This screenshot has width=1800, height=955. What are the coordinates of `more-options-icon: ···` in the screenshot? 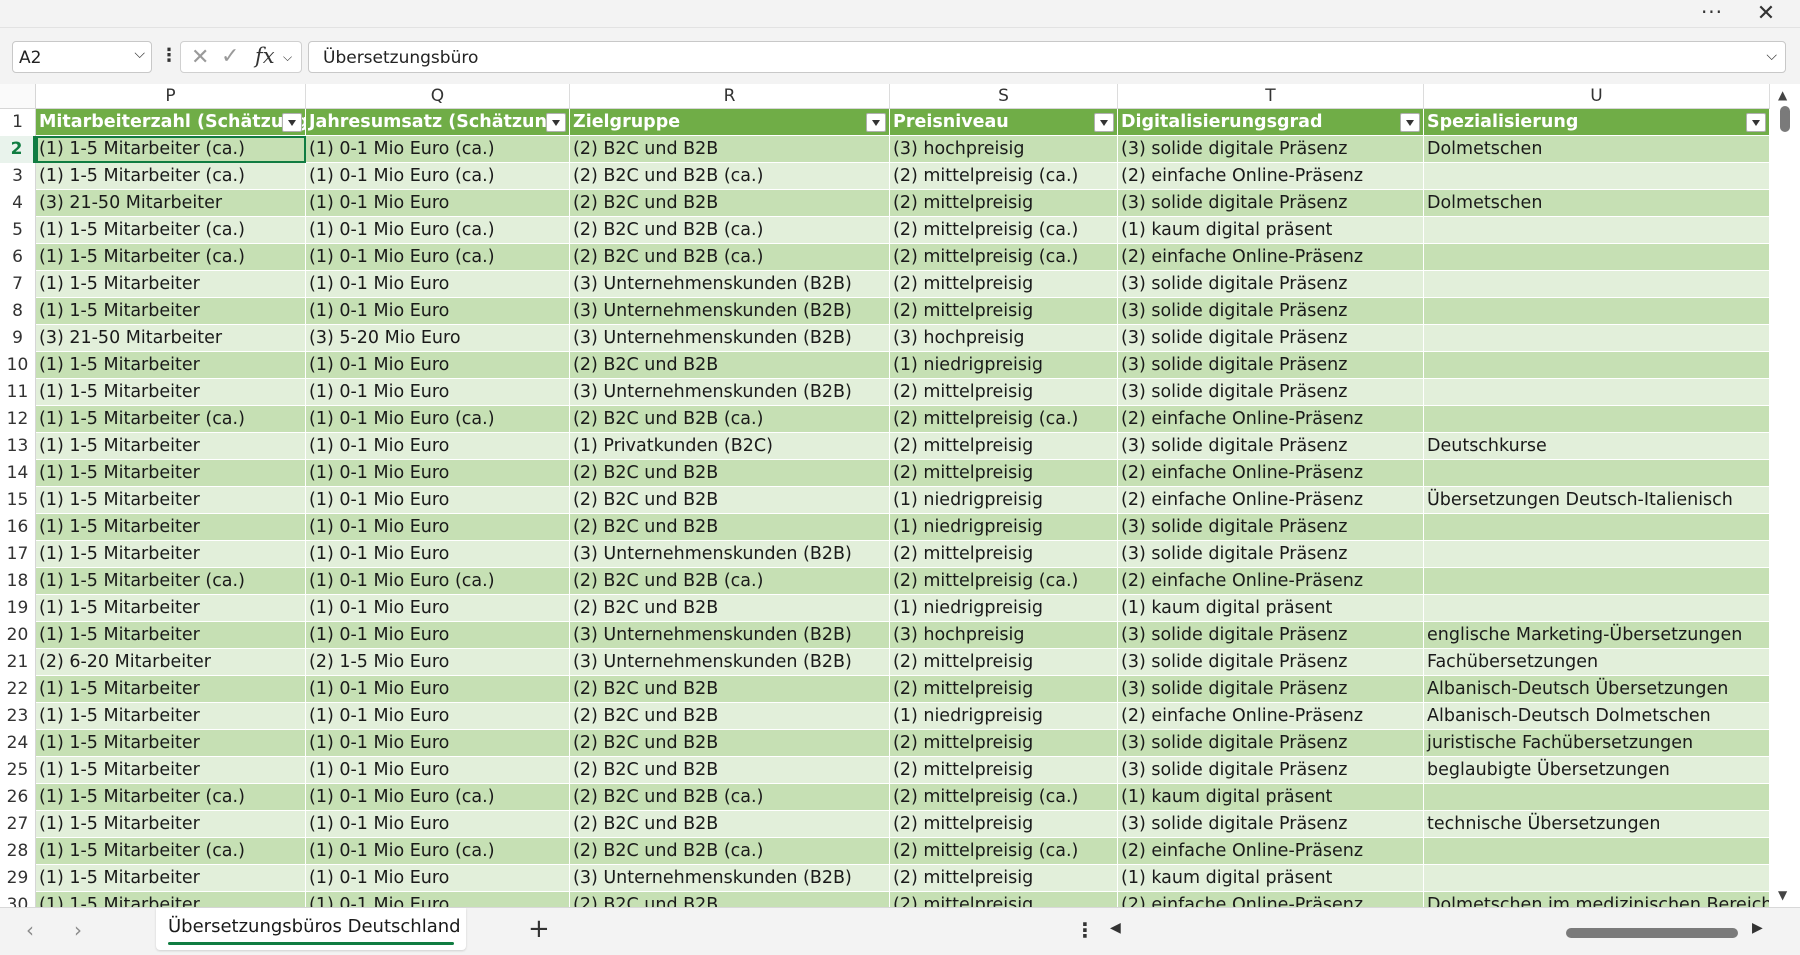 It's located at (1712, 14).